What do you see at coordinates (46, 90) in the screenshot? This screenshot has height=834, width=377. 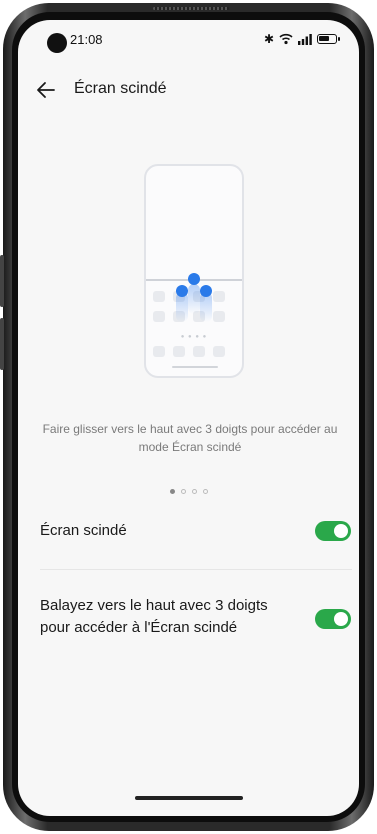 I see `arrow-left-icon` at bounding box center [46, 90].